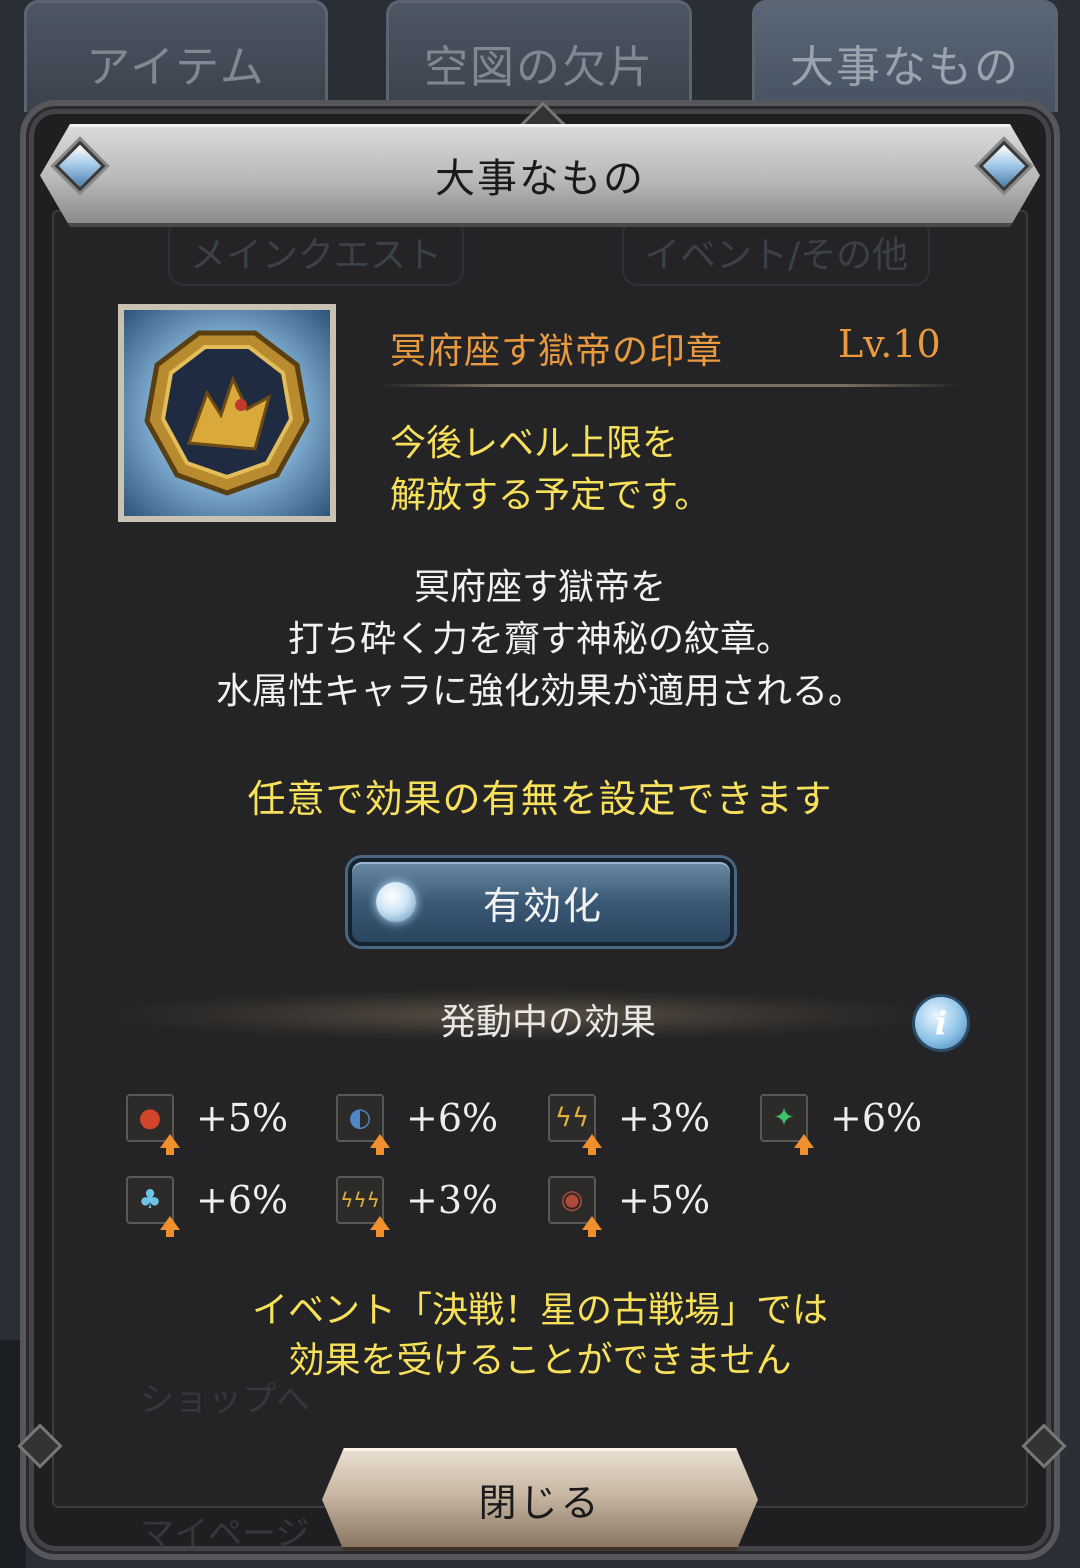 This screenshot has height=1568, width=1080. I want to click on description-line: 冥府座す獄帝を, so click(539, 587).